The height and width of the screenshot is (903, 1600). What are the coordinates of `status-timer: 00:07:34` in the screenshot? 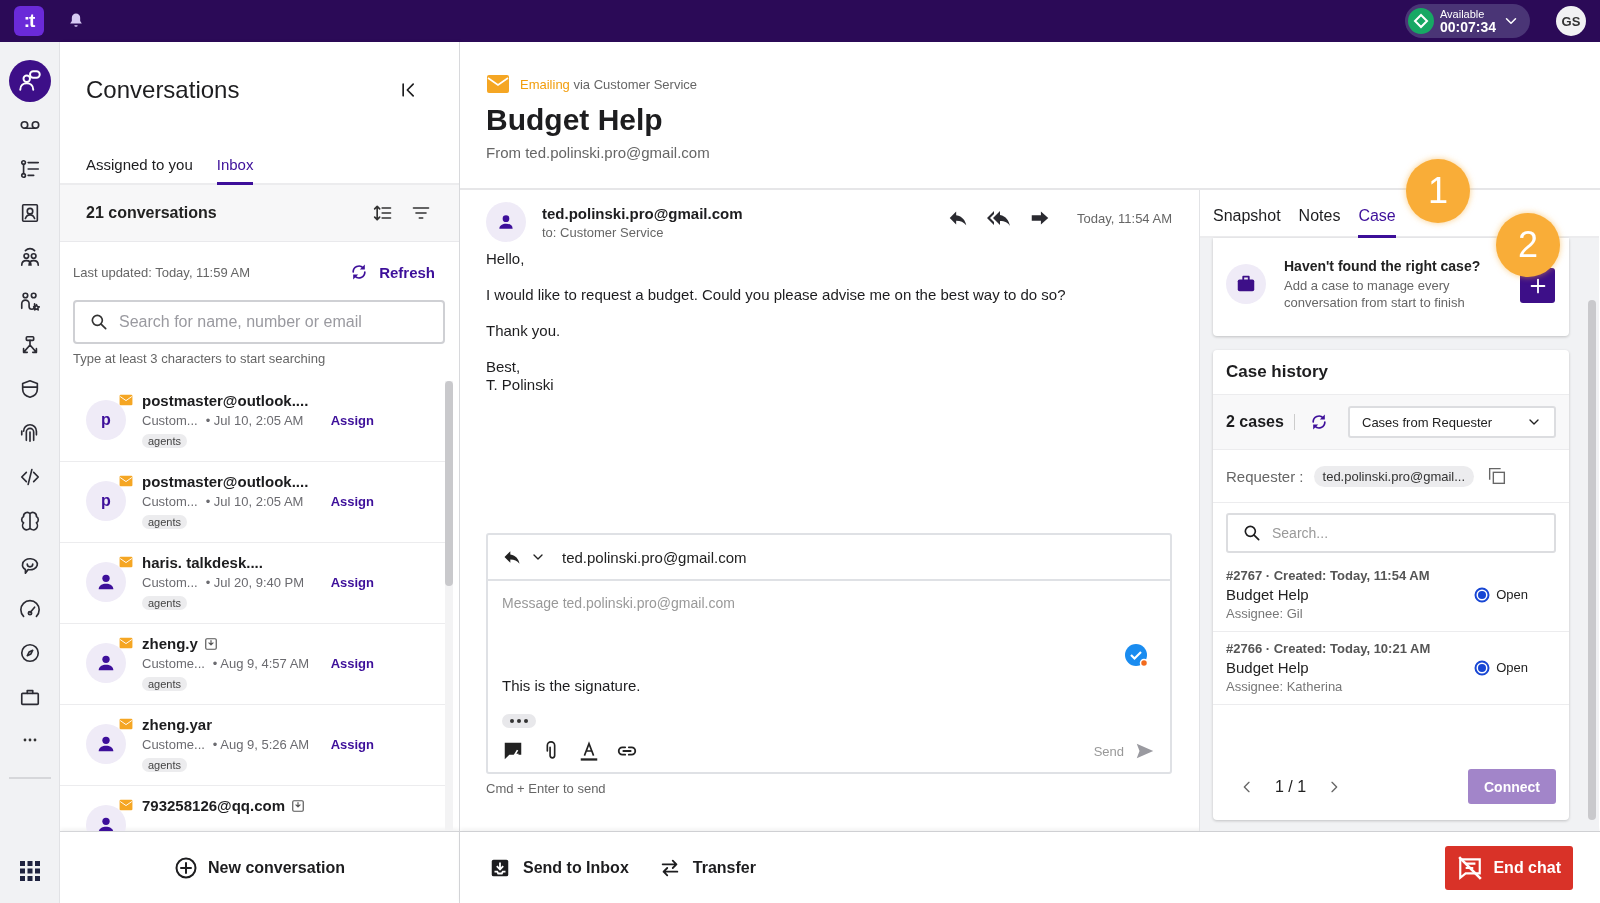 It's located at (1467, 27).